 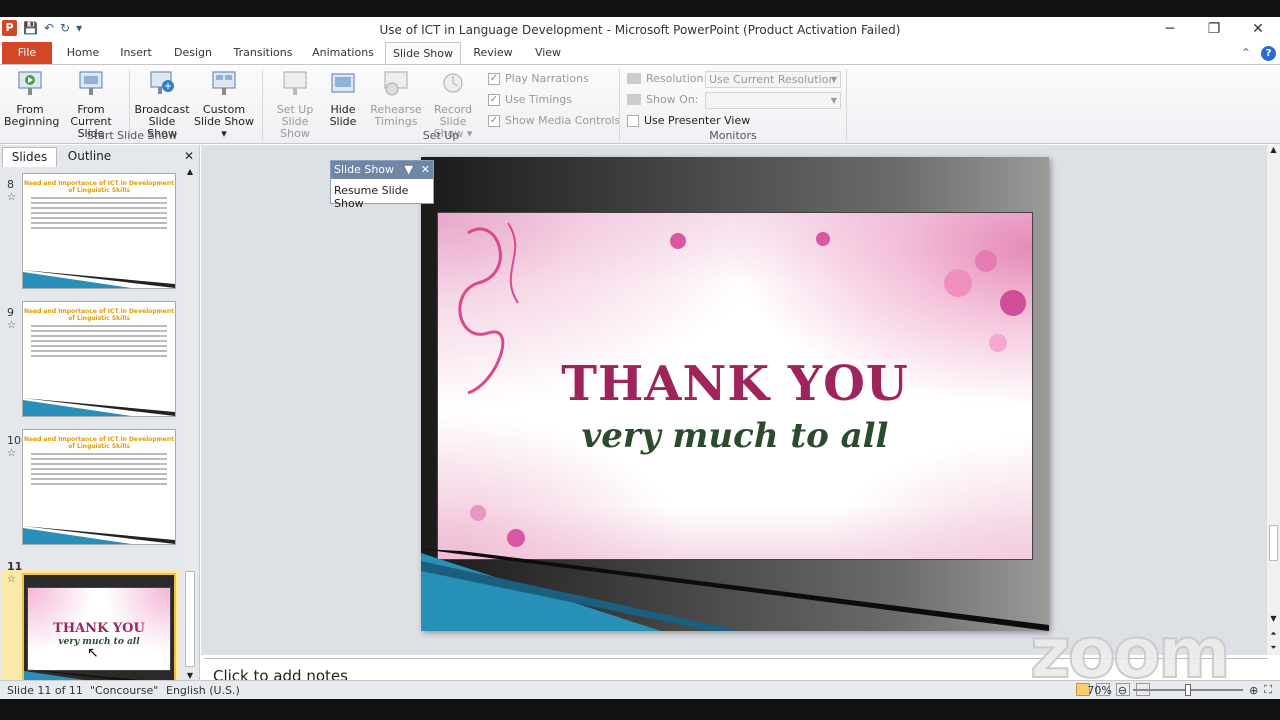 I want to click on slide-number: 9, so click(x=10, y=312).